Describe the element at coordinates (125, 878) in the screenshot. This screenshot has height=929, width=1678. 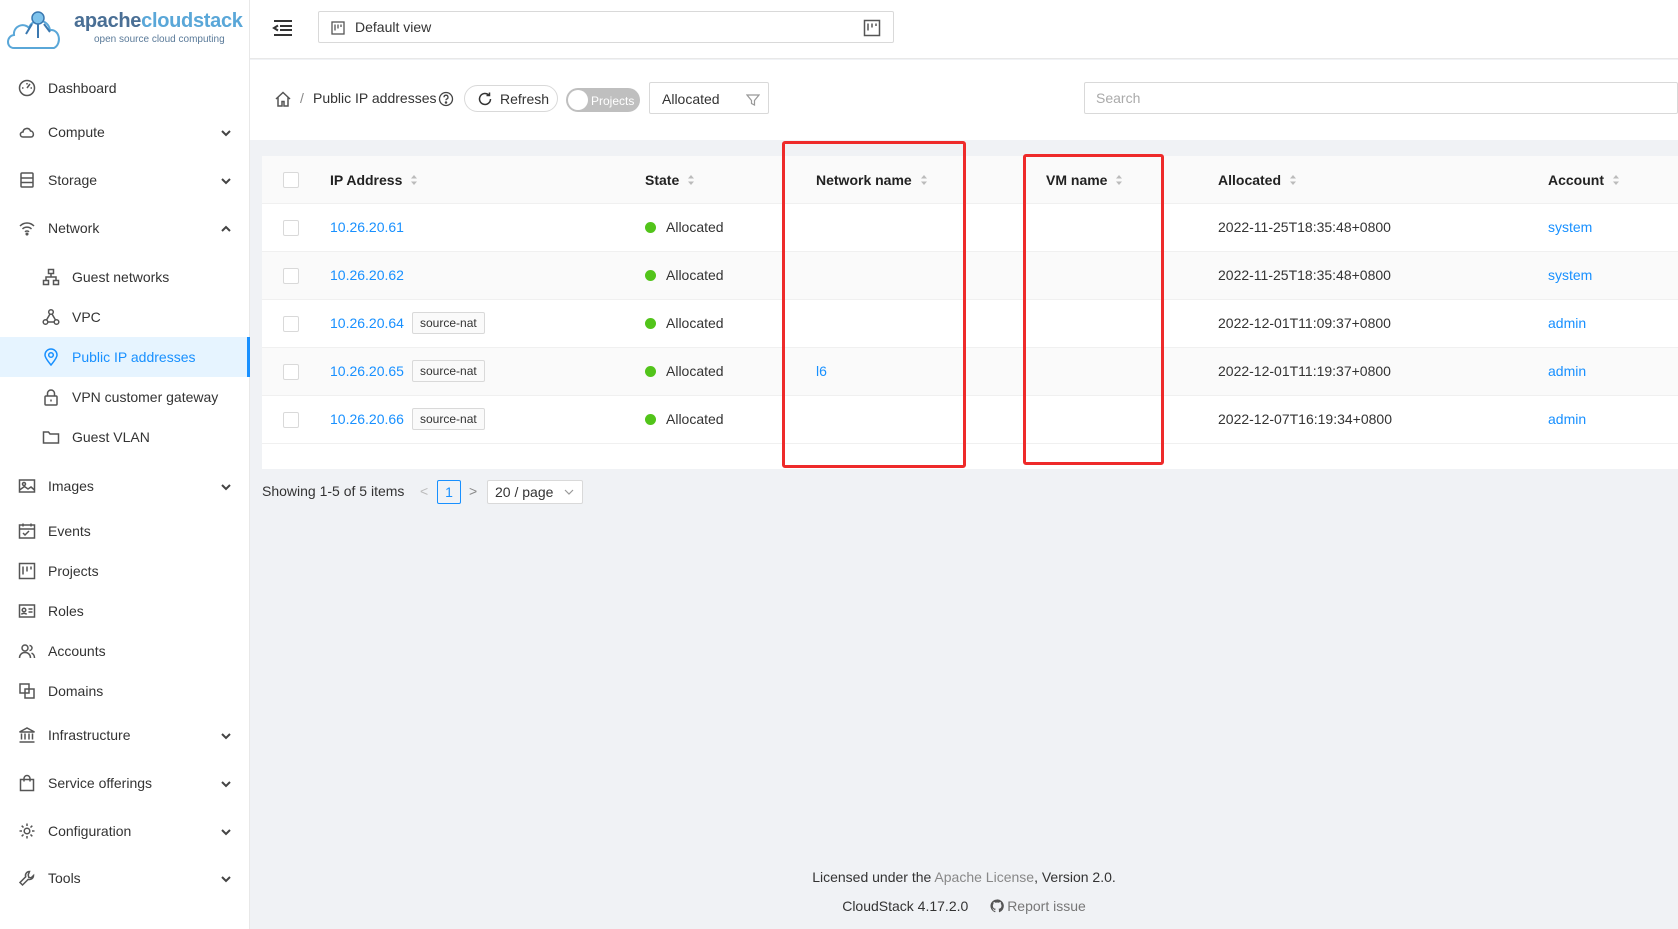
I see `sidebar-item-tools: Tools` at that location.